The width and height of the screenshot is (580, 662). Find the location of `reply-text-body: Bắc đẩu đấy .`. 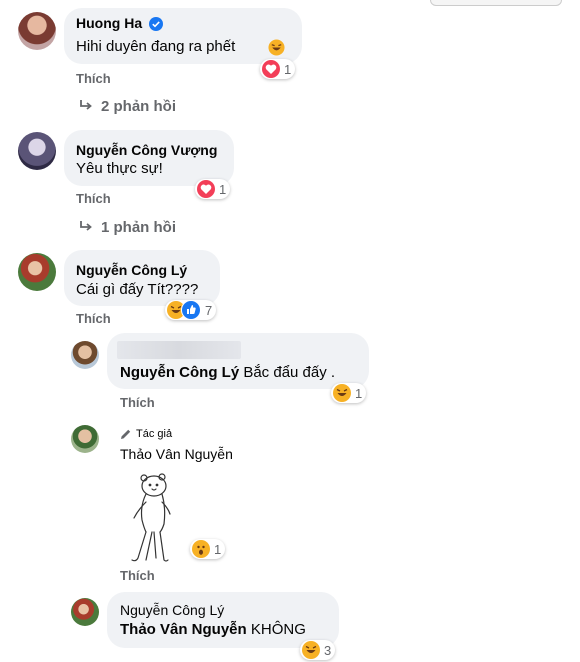

reply-text-body: Bắc đẩu đấy . is located at coordinates (287, 372).